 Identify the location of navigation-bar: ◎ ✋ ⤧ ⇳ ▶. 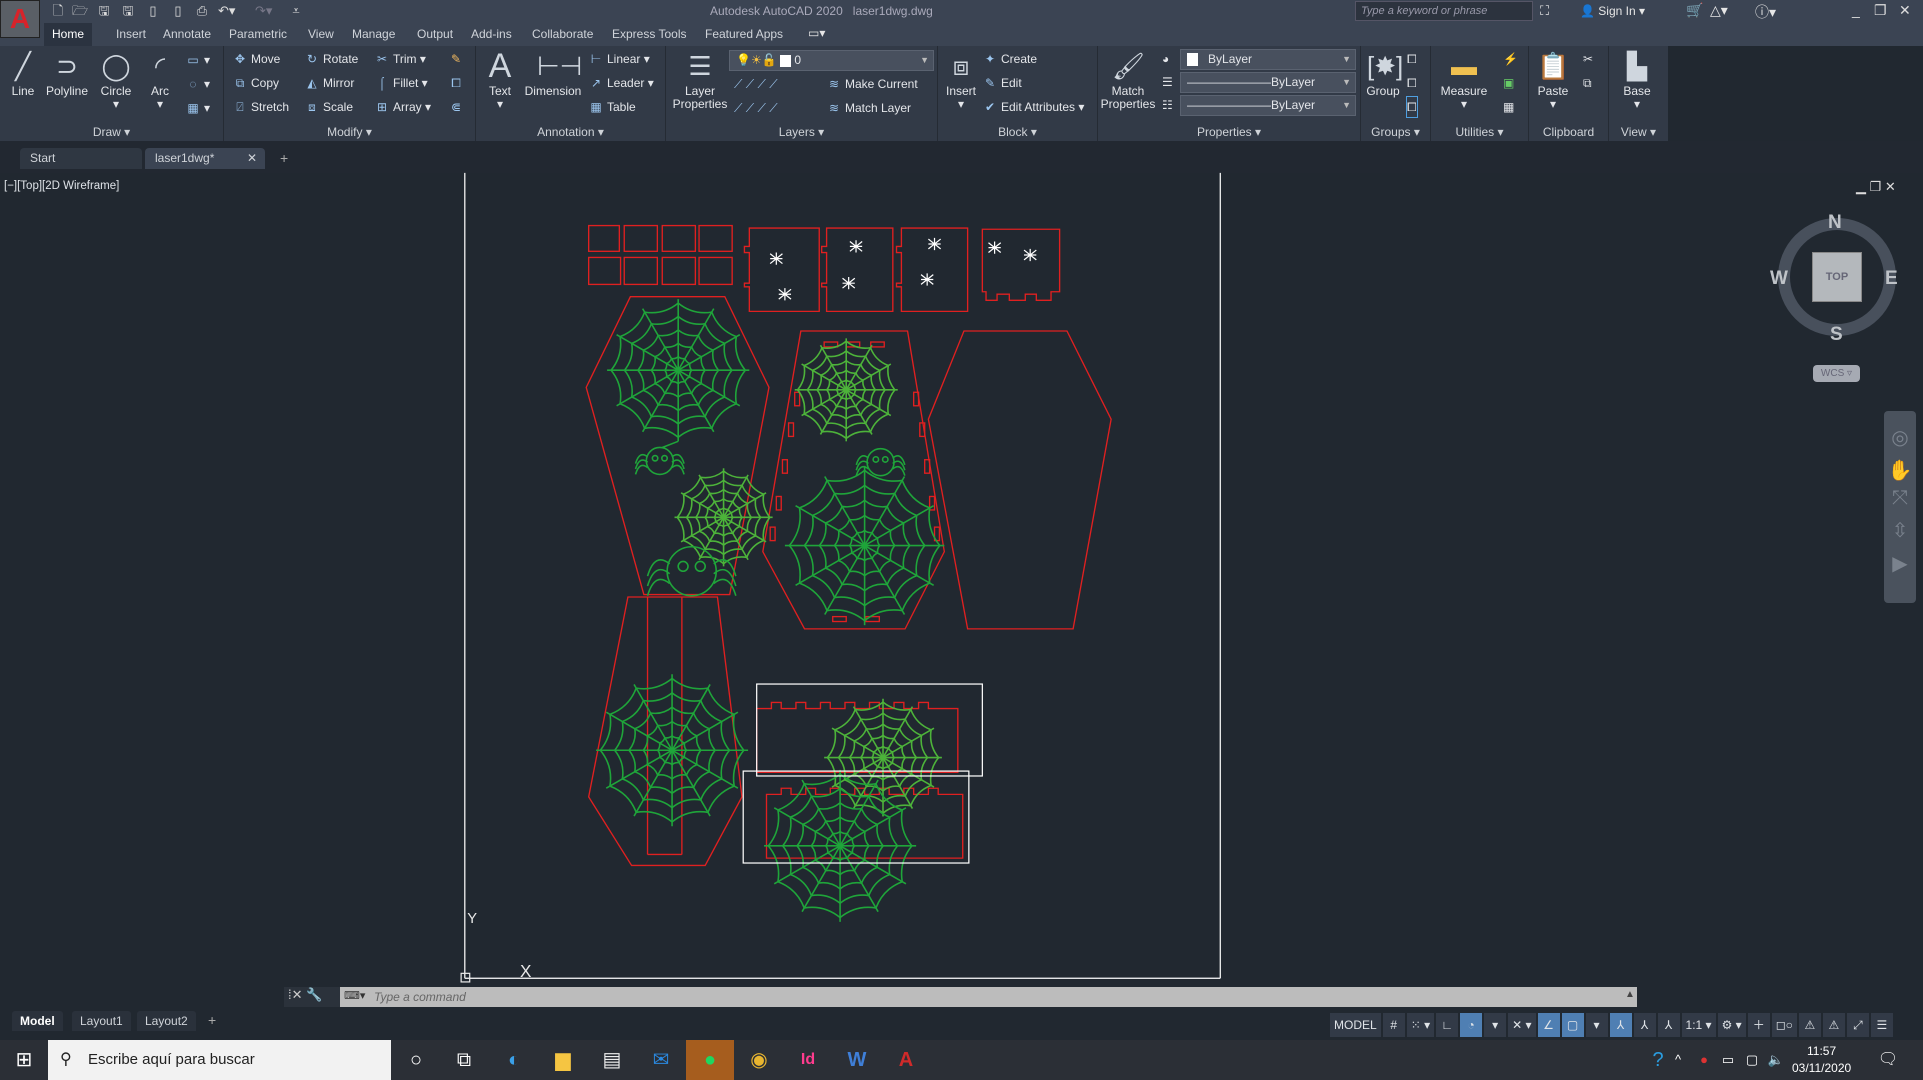
(1900, 507).